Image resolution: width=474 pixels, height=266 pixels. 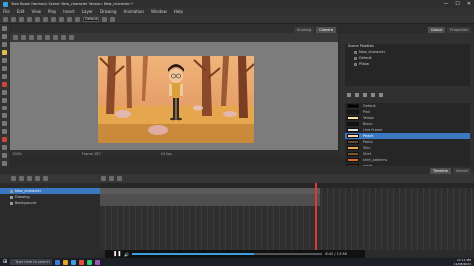 What do you see at coordinates (178, 11) in the screenshot?
I see `menu-help: Help` at bounding box center [178, 11].